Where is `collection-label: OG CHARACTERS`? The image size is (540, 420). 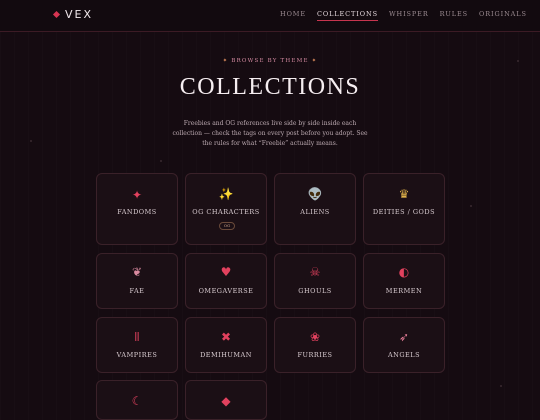 collection-label: OG CHARACTERS is located at coordinates (226, 212).